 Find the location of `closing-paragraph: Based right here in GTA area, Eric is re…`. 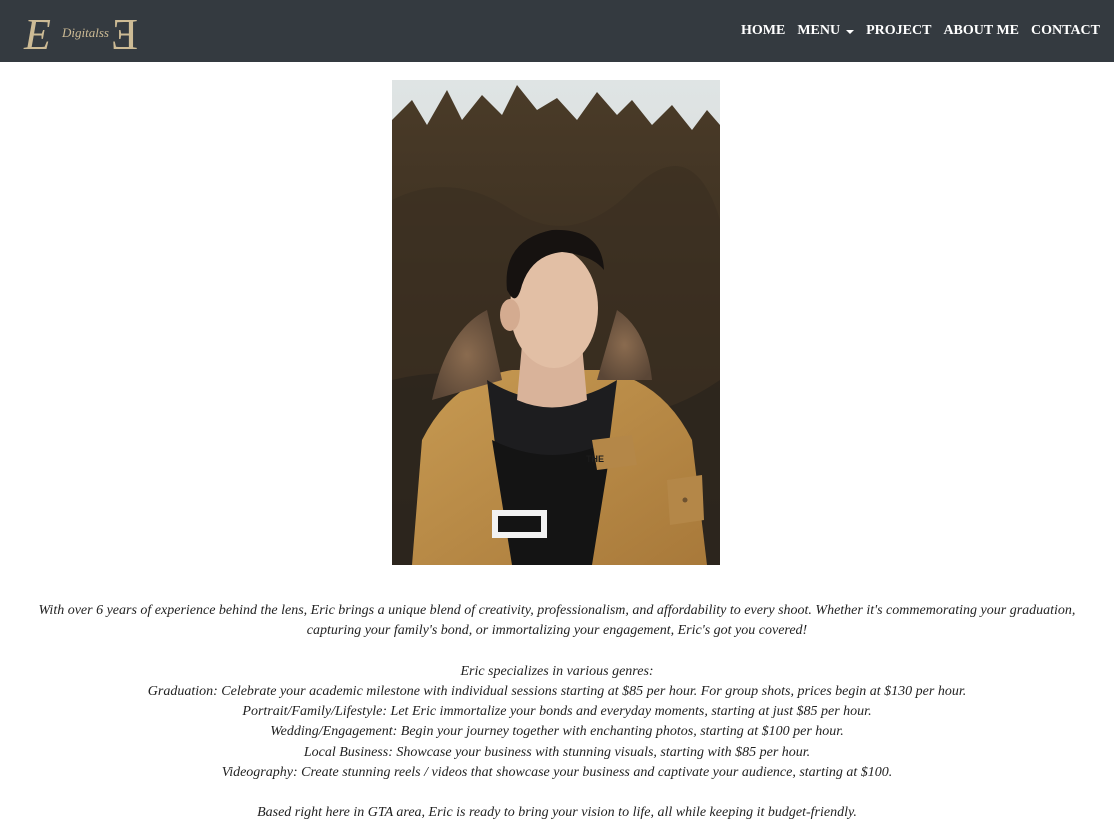

closing-paragraph: Based right here in GTA area, Eric is re… is located at coordinates (557, 813).